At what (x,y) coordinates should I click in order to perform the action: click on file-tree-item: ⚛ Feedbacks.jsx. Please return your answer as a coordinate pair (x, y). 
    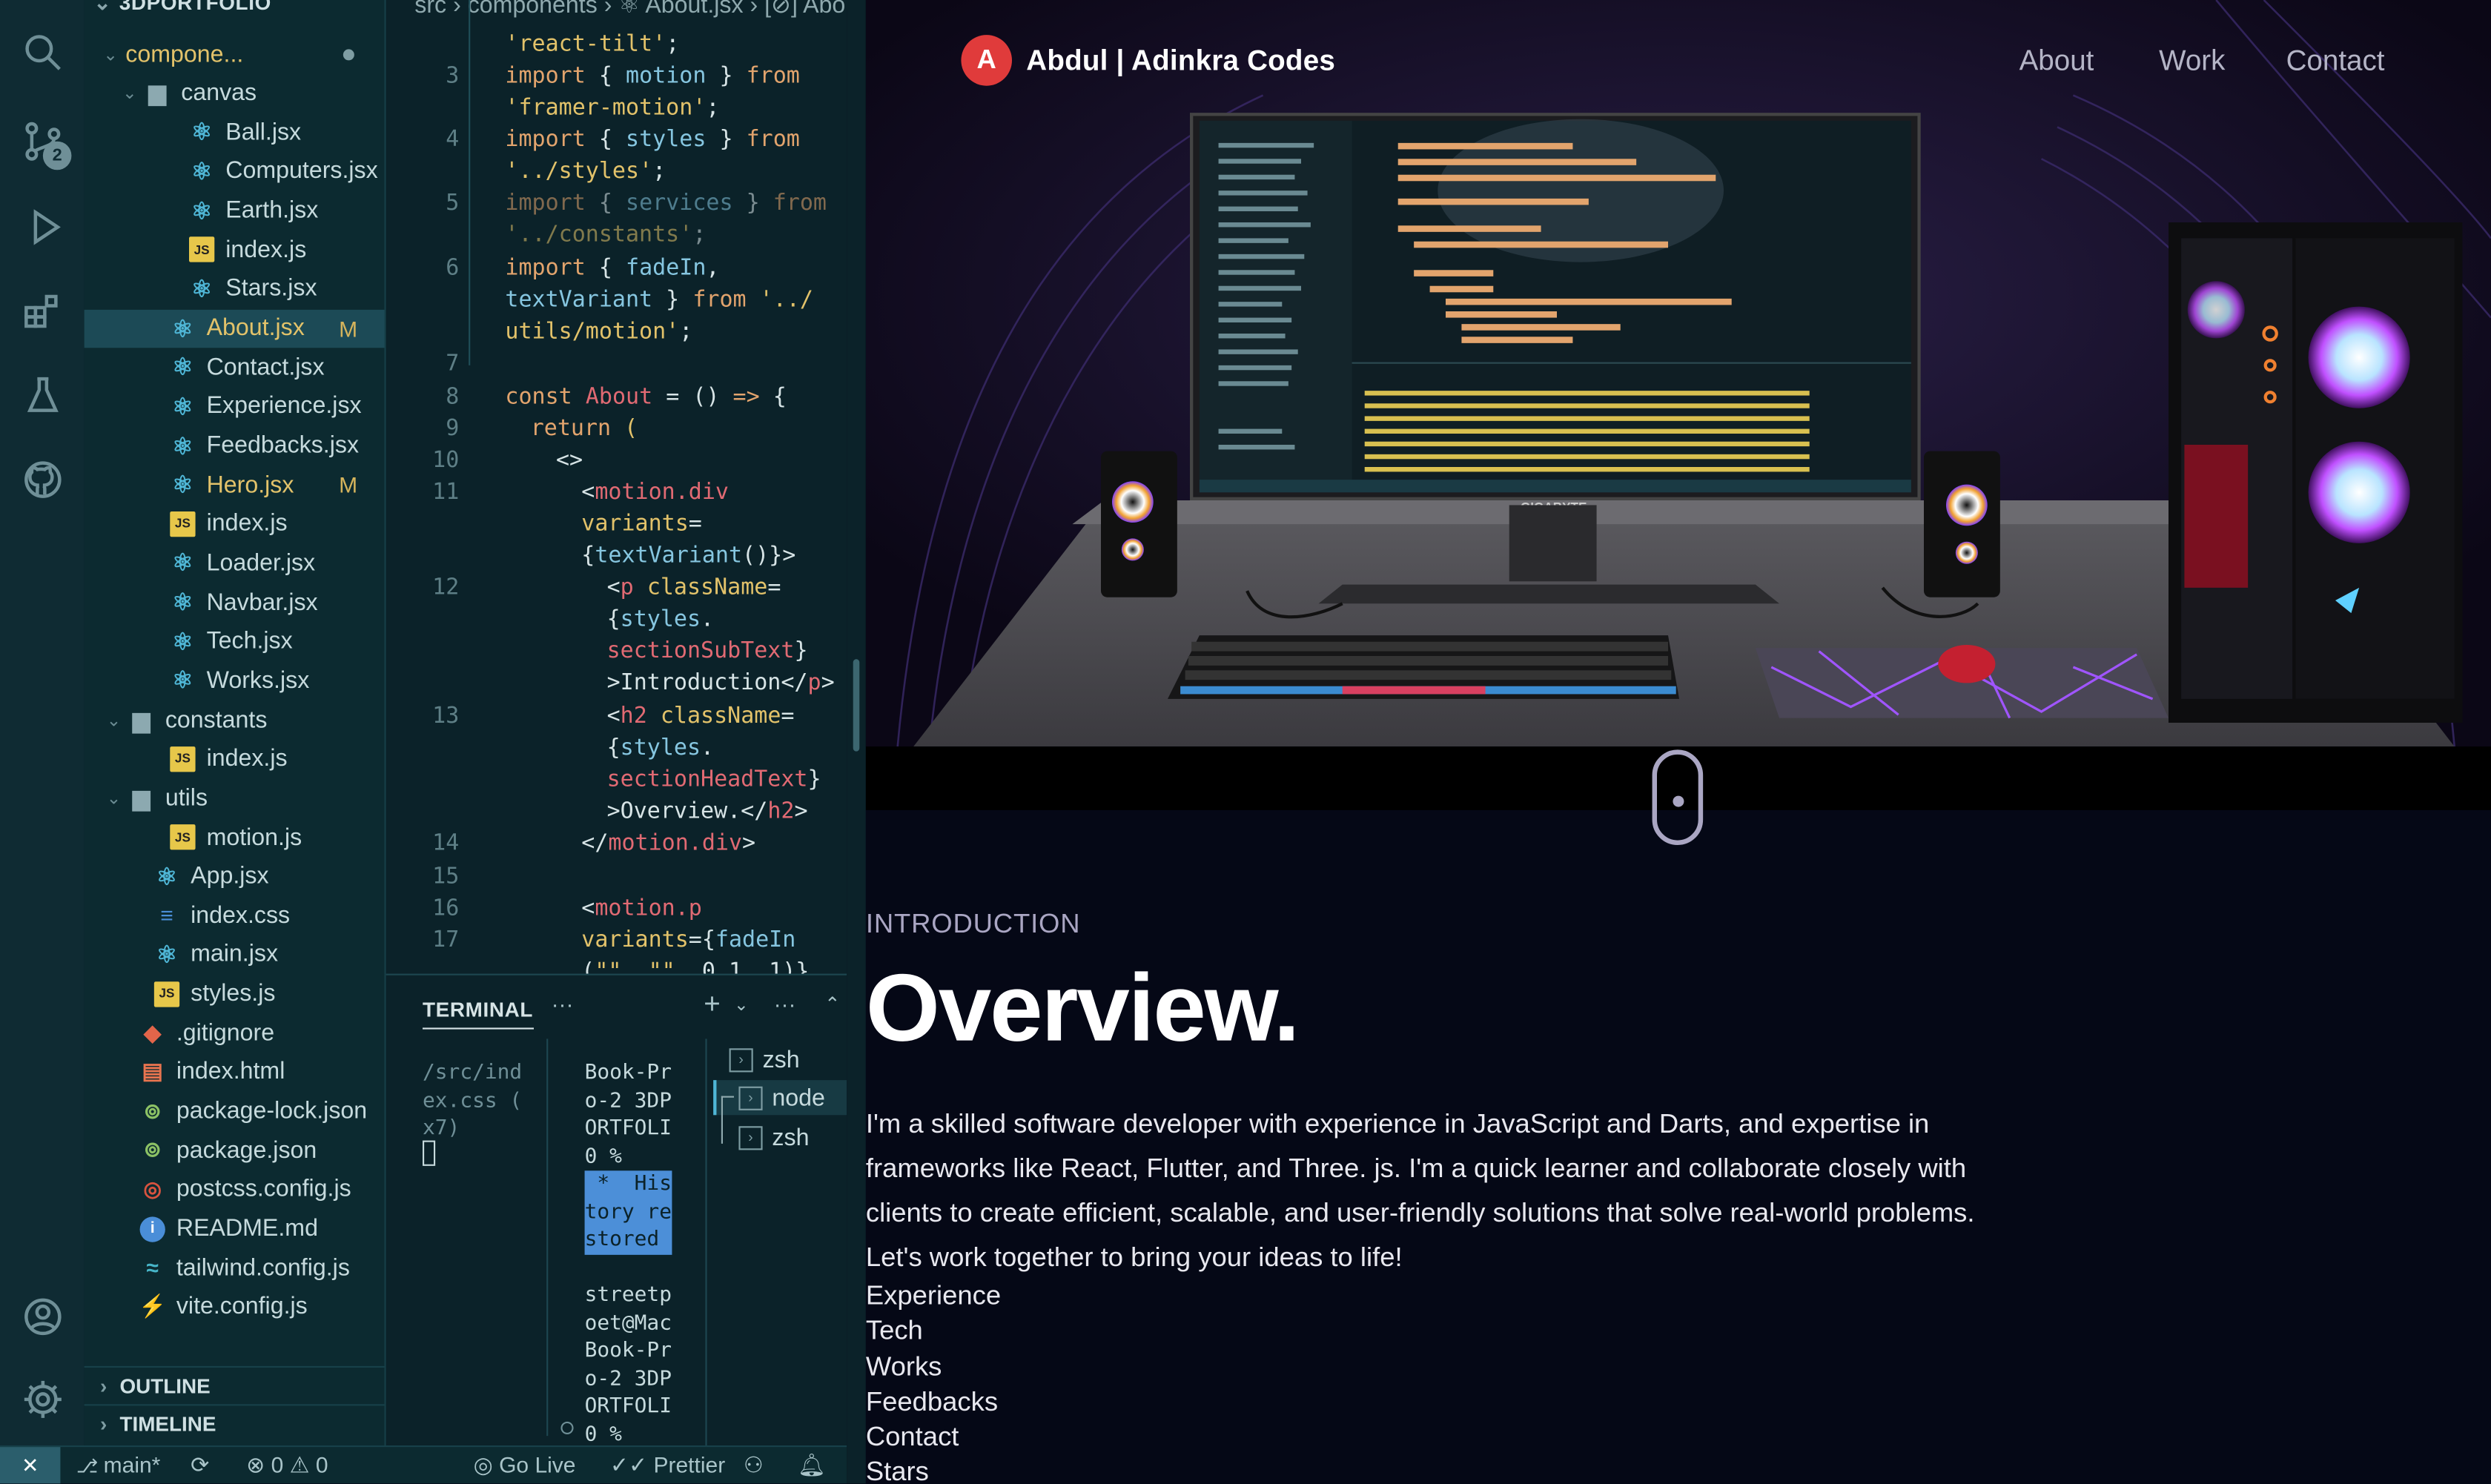
    Looking at the image, I should click on (235, 445).